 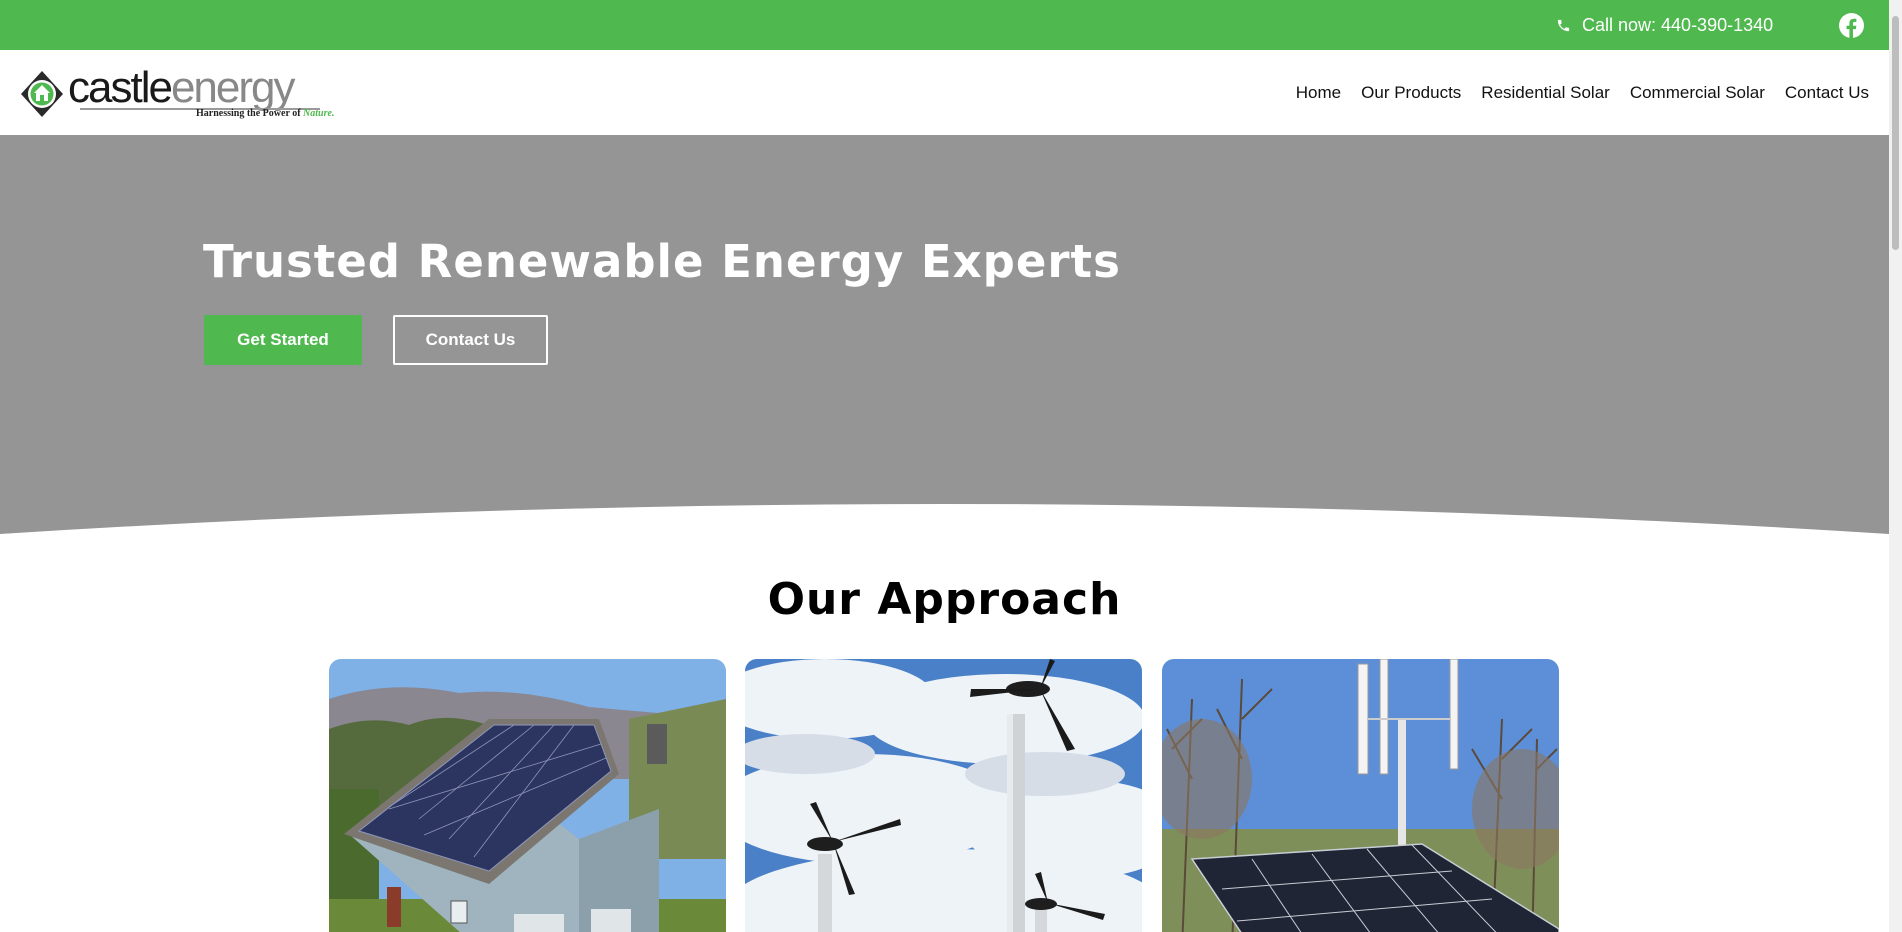 I want to click on hero-wave-divider, so click(x=944, y=522).